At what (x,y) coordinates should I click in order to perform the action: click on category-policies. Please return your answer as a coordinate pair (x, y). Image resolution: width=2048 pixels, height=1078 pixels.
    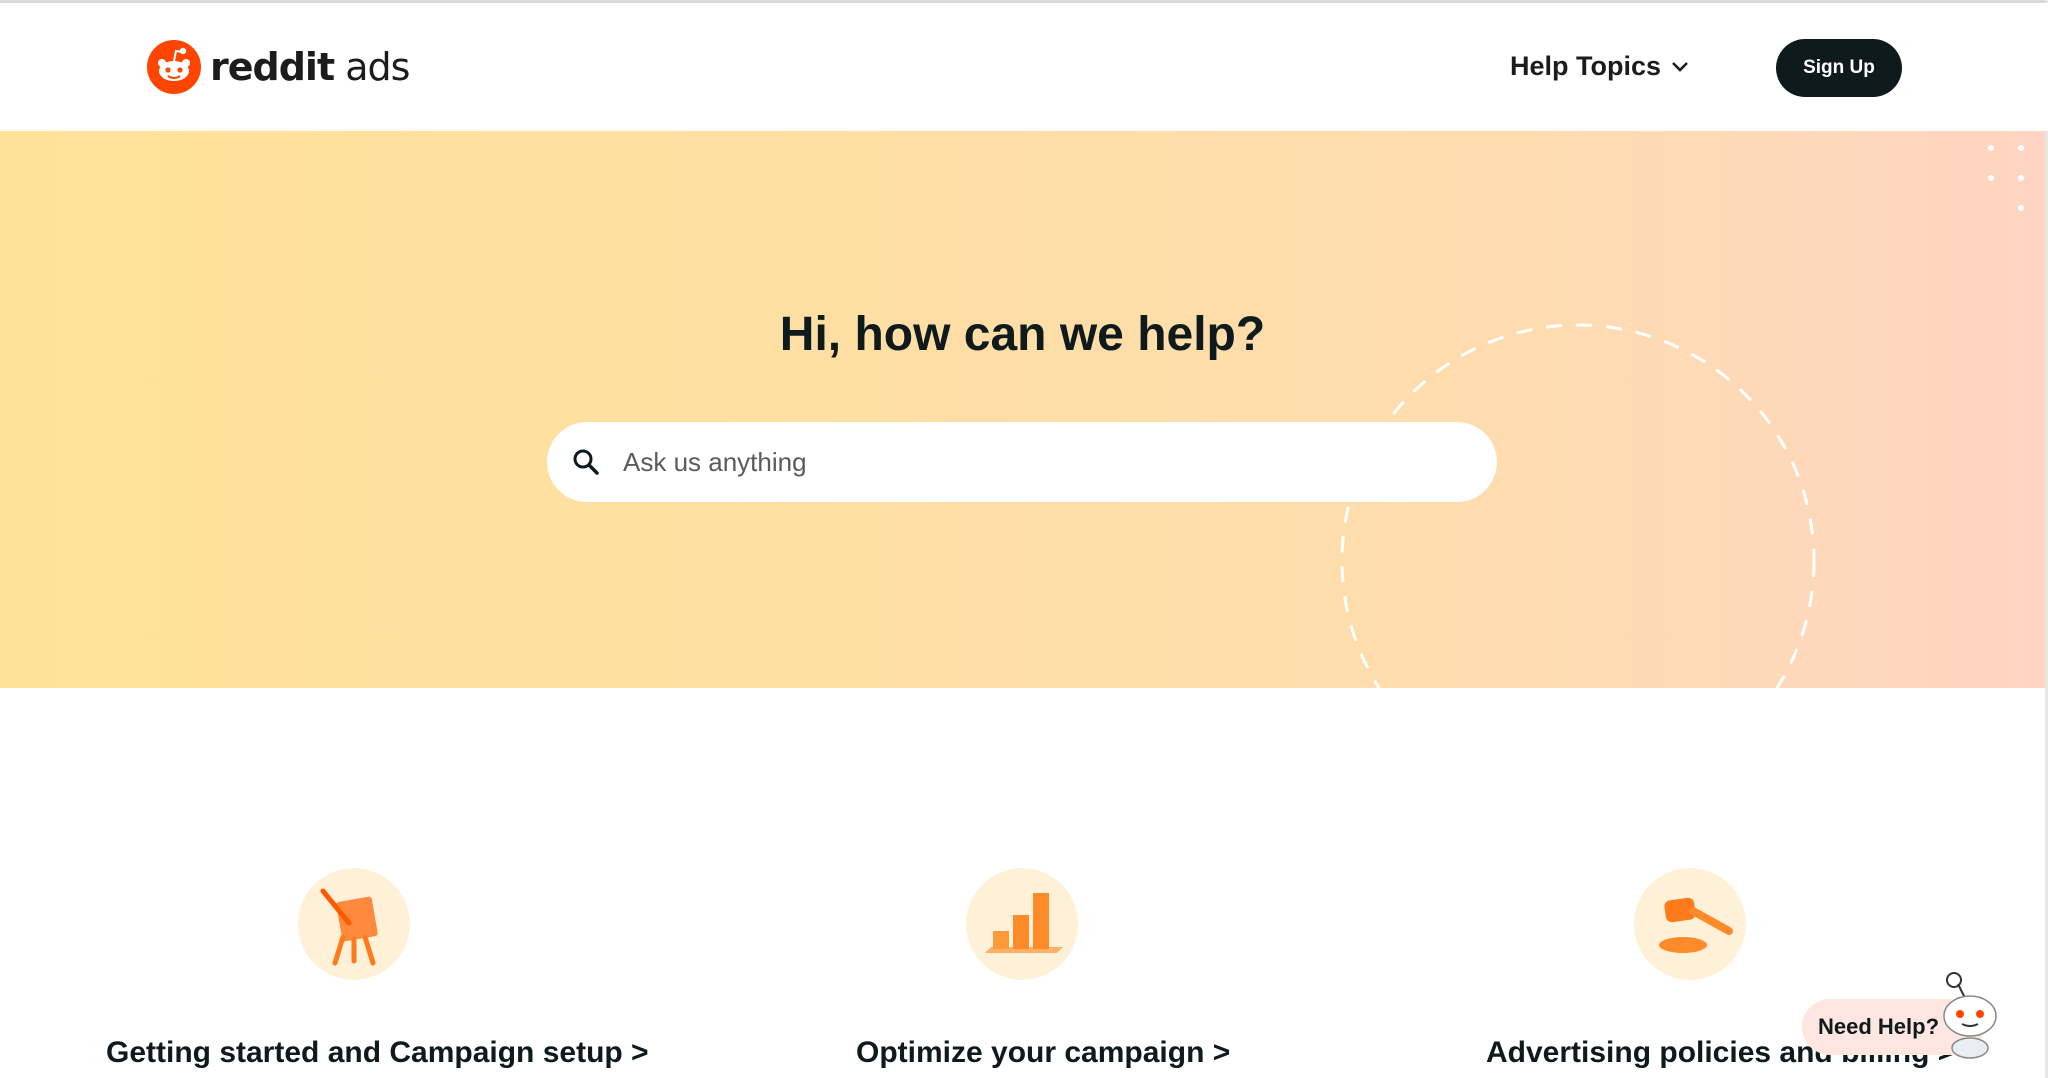
    Looking at the image, I should click on (1690, 924).